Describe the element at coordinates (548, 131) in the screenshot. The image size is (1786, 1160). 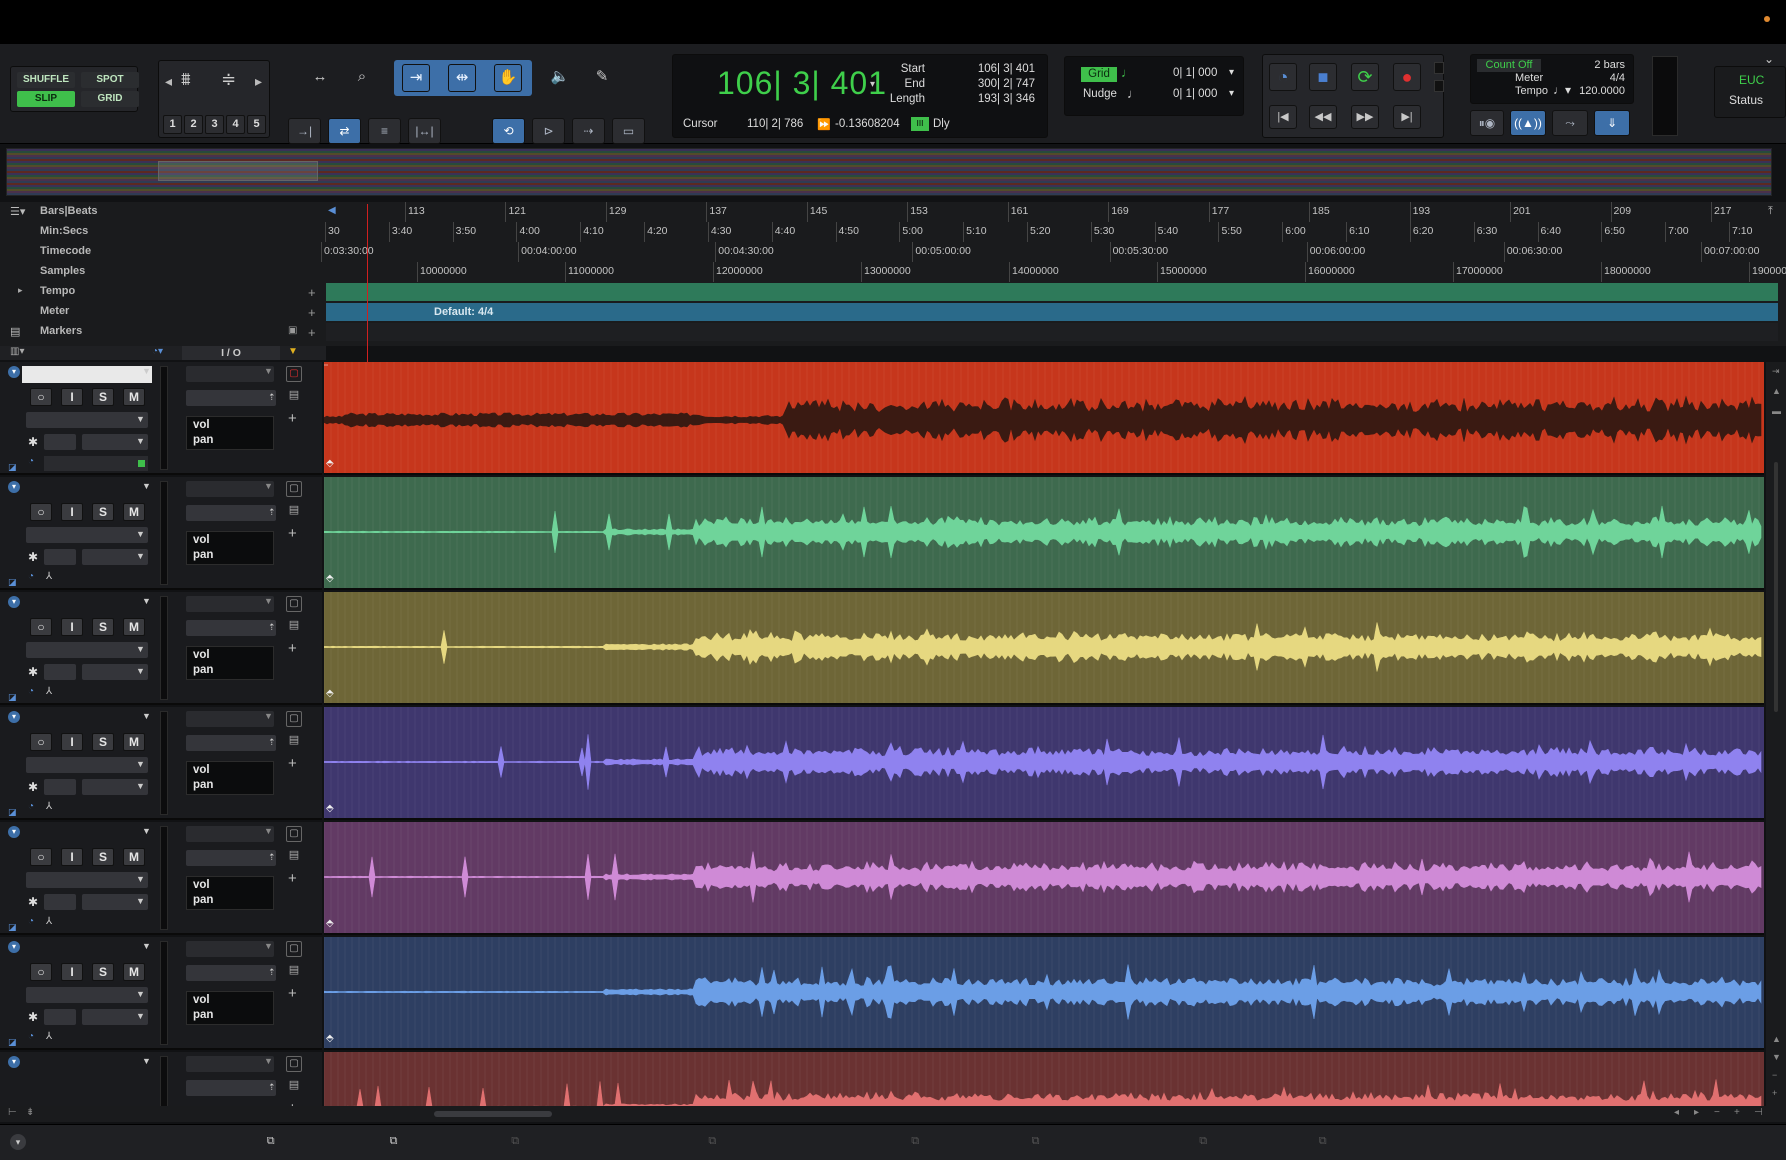
I see `mirror-midi-icon: ⊳` at that location.